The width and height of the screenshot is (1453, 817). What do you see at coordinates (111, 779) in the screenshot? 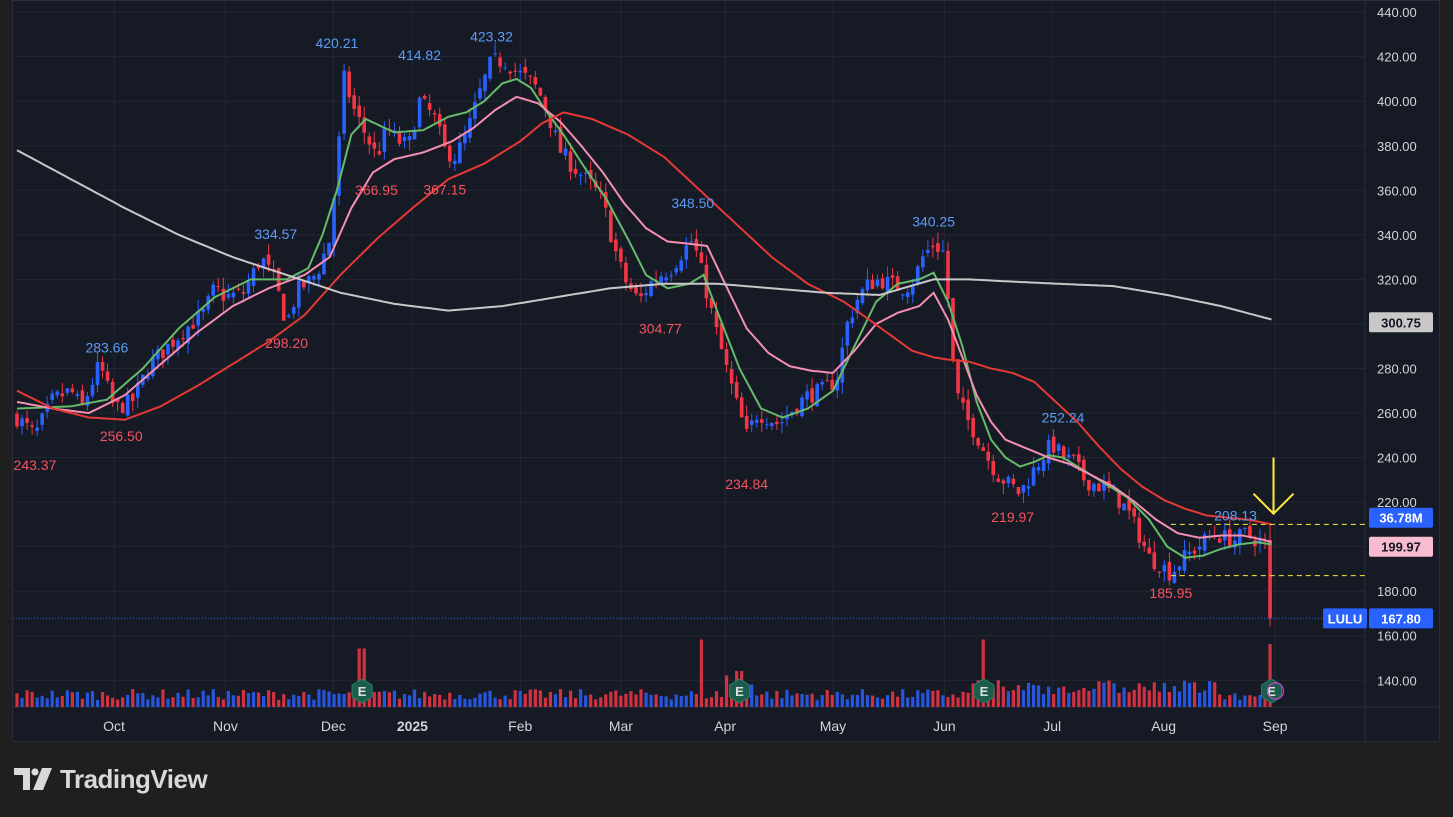
I see `tradingview-logo: TradingView` at bounding box center [111, 779].